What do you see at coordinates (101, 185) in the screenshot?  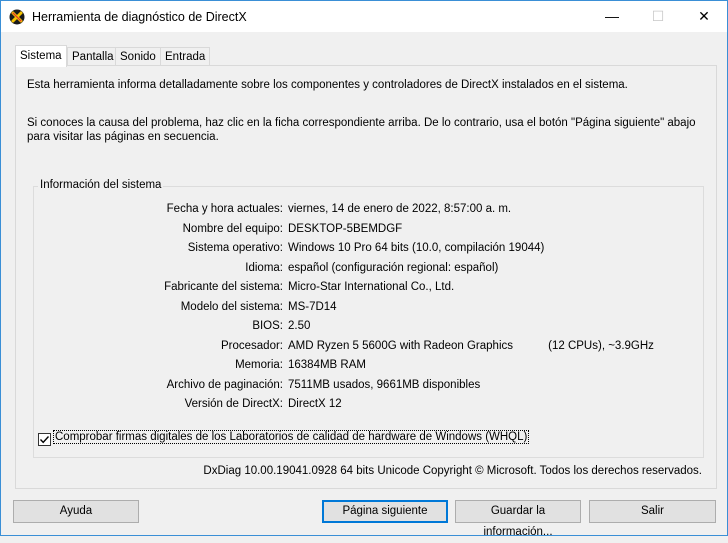 I see `system-info-legend: Información del sistema` at bounding box center [101, 185].